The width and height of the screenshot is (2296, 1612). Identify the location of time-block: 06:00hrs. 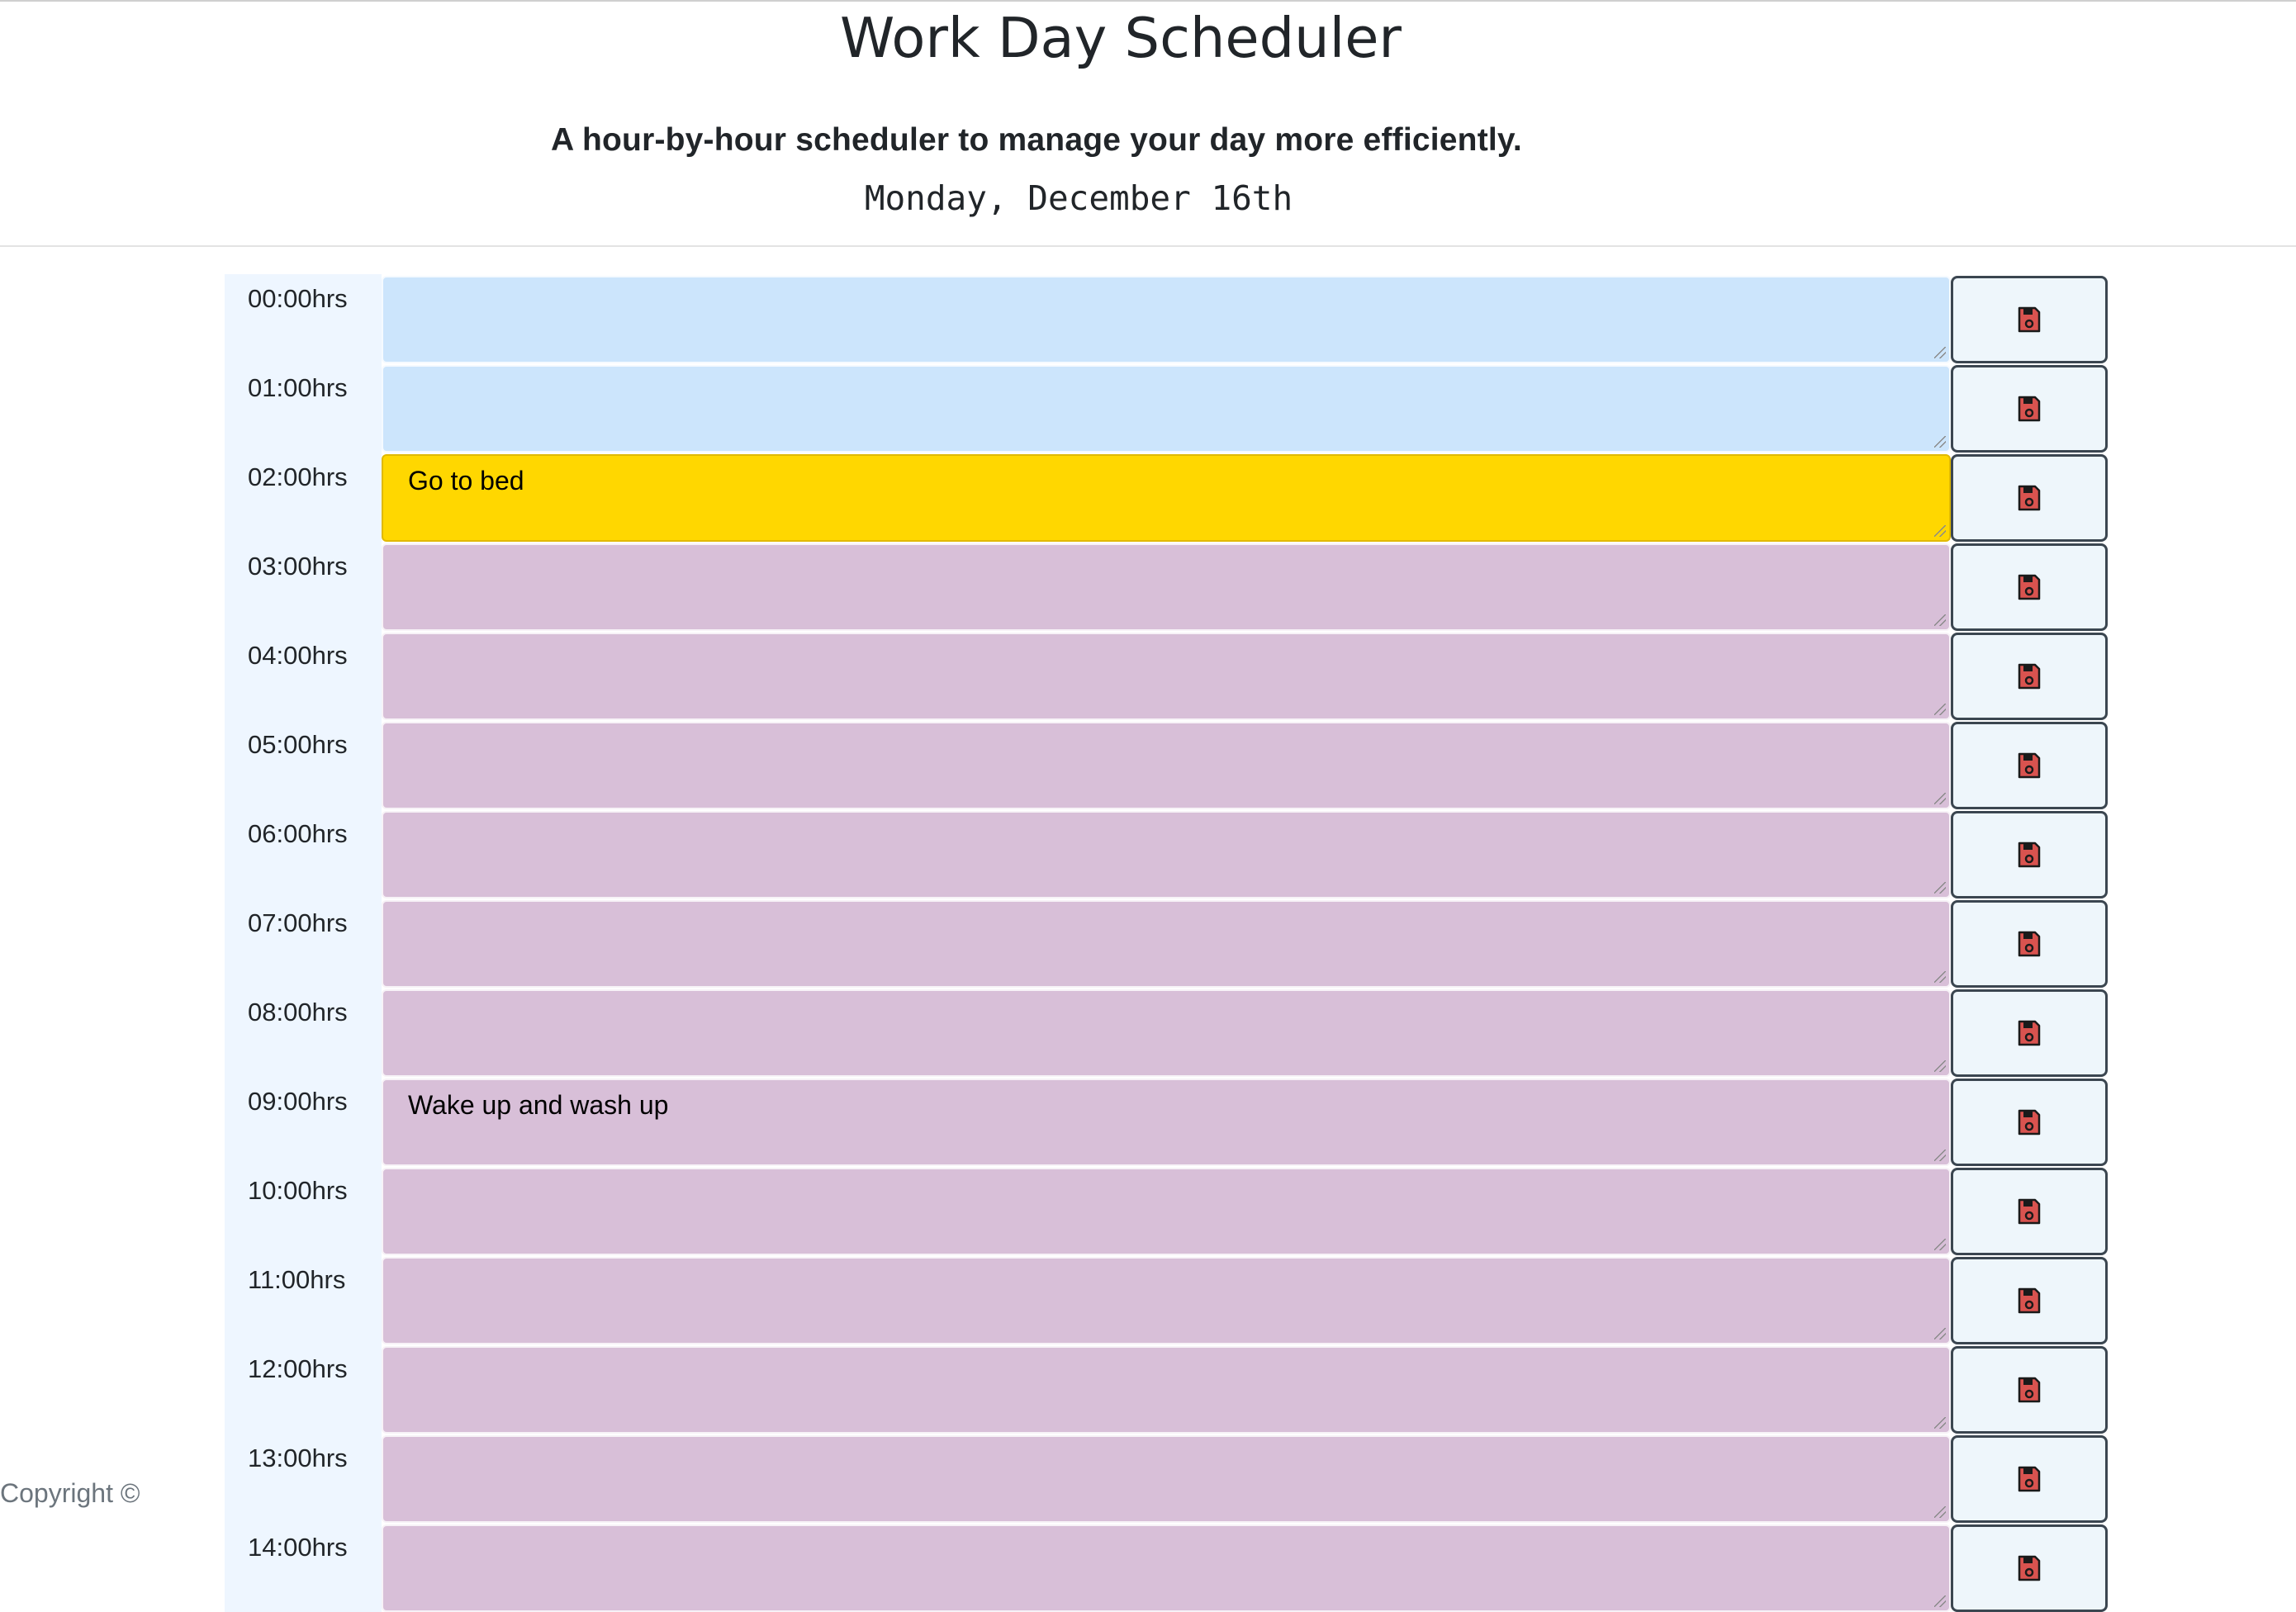
(1166, 853).